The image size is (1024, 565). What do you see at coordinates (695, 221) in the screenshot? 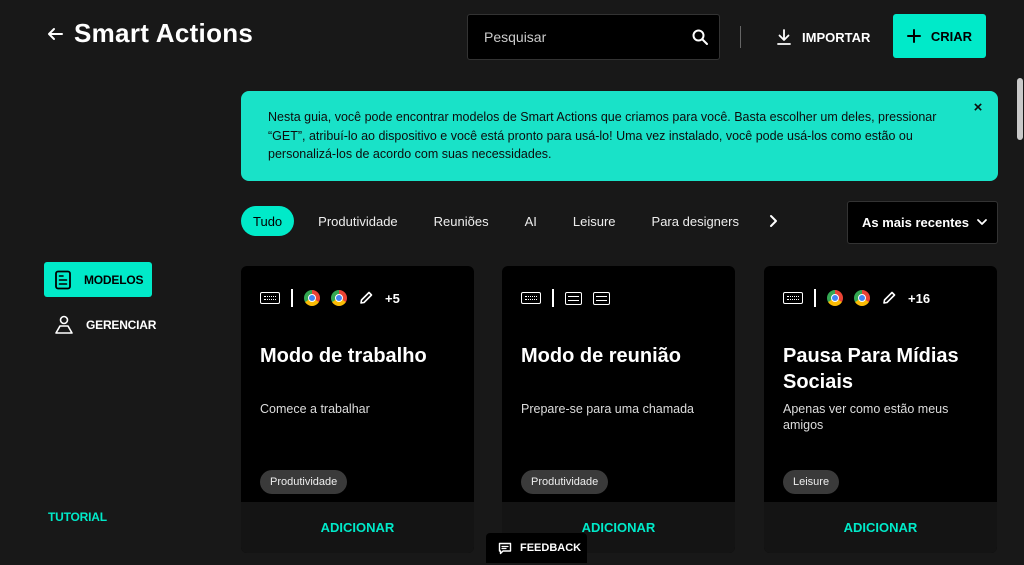
I see `filter-chip-designers: Para designers` at bounding box center [695, 221].